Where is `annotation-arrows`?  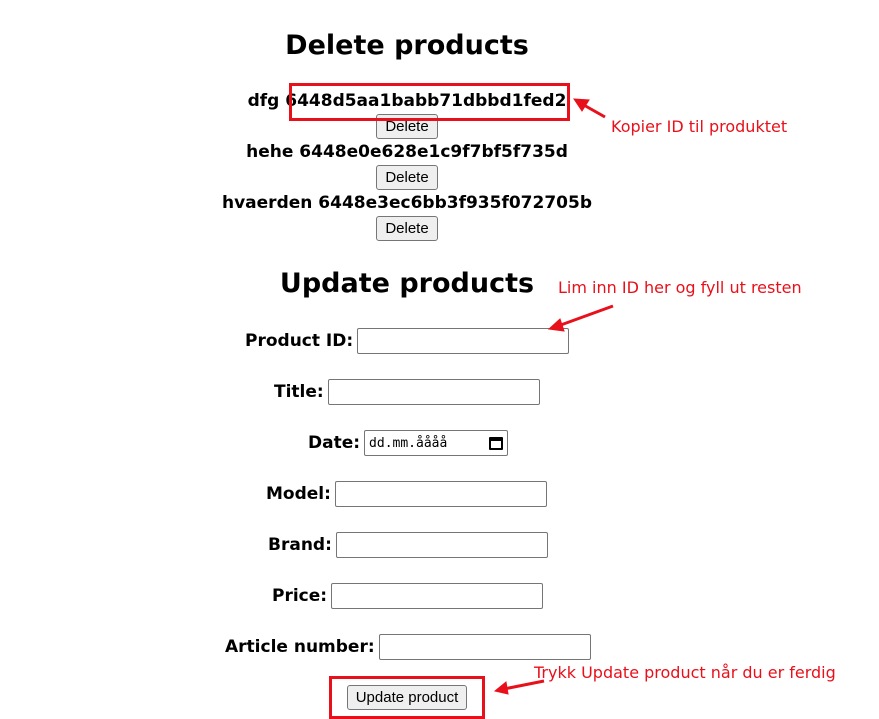
annotation-arrows is located at coordinates (553, 396).